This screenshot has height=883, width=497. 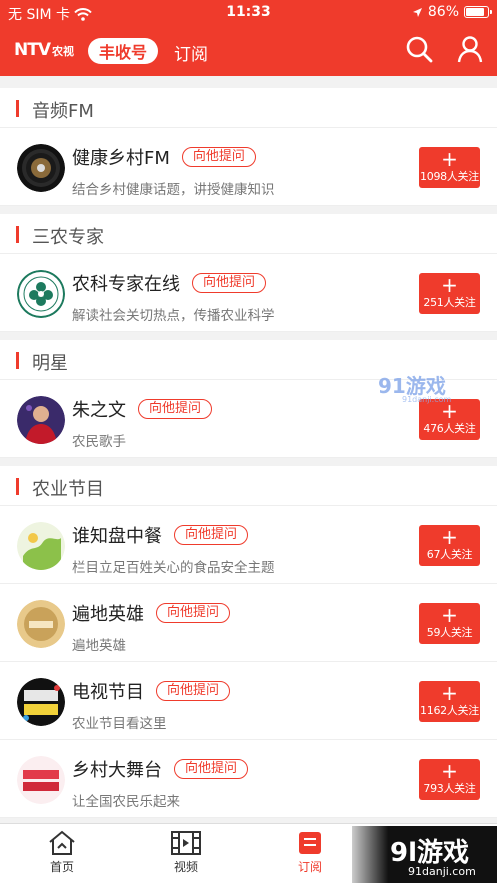 I want to click on item-description: 让全国农民乐起来, so click(x=126, y=802).